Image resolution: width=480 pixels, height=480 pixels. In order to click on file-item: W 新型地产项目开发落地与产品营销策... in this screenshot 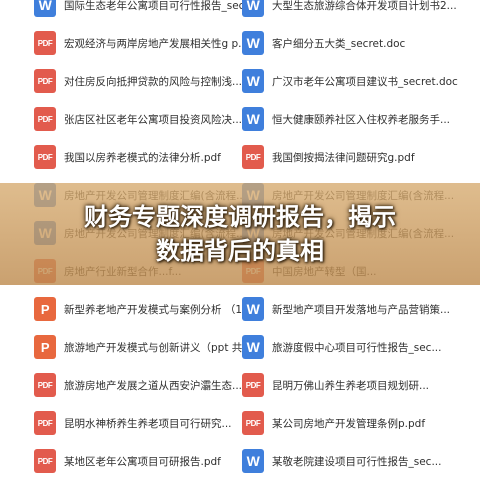, I will do `click(359, 309)`.